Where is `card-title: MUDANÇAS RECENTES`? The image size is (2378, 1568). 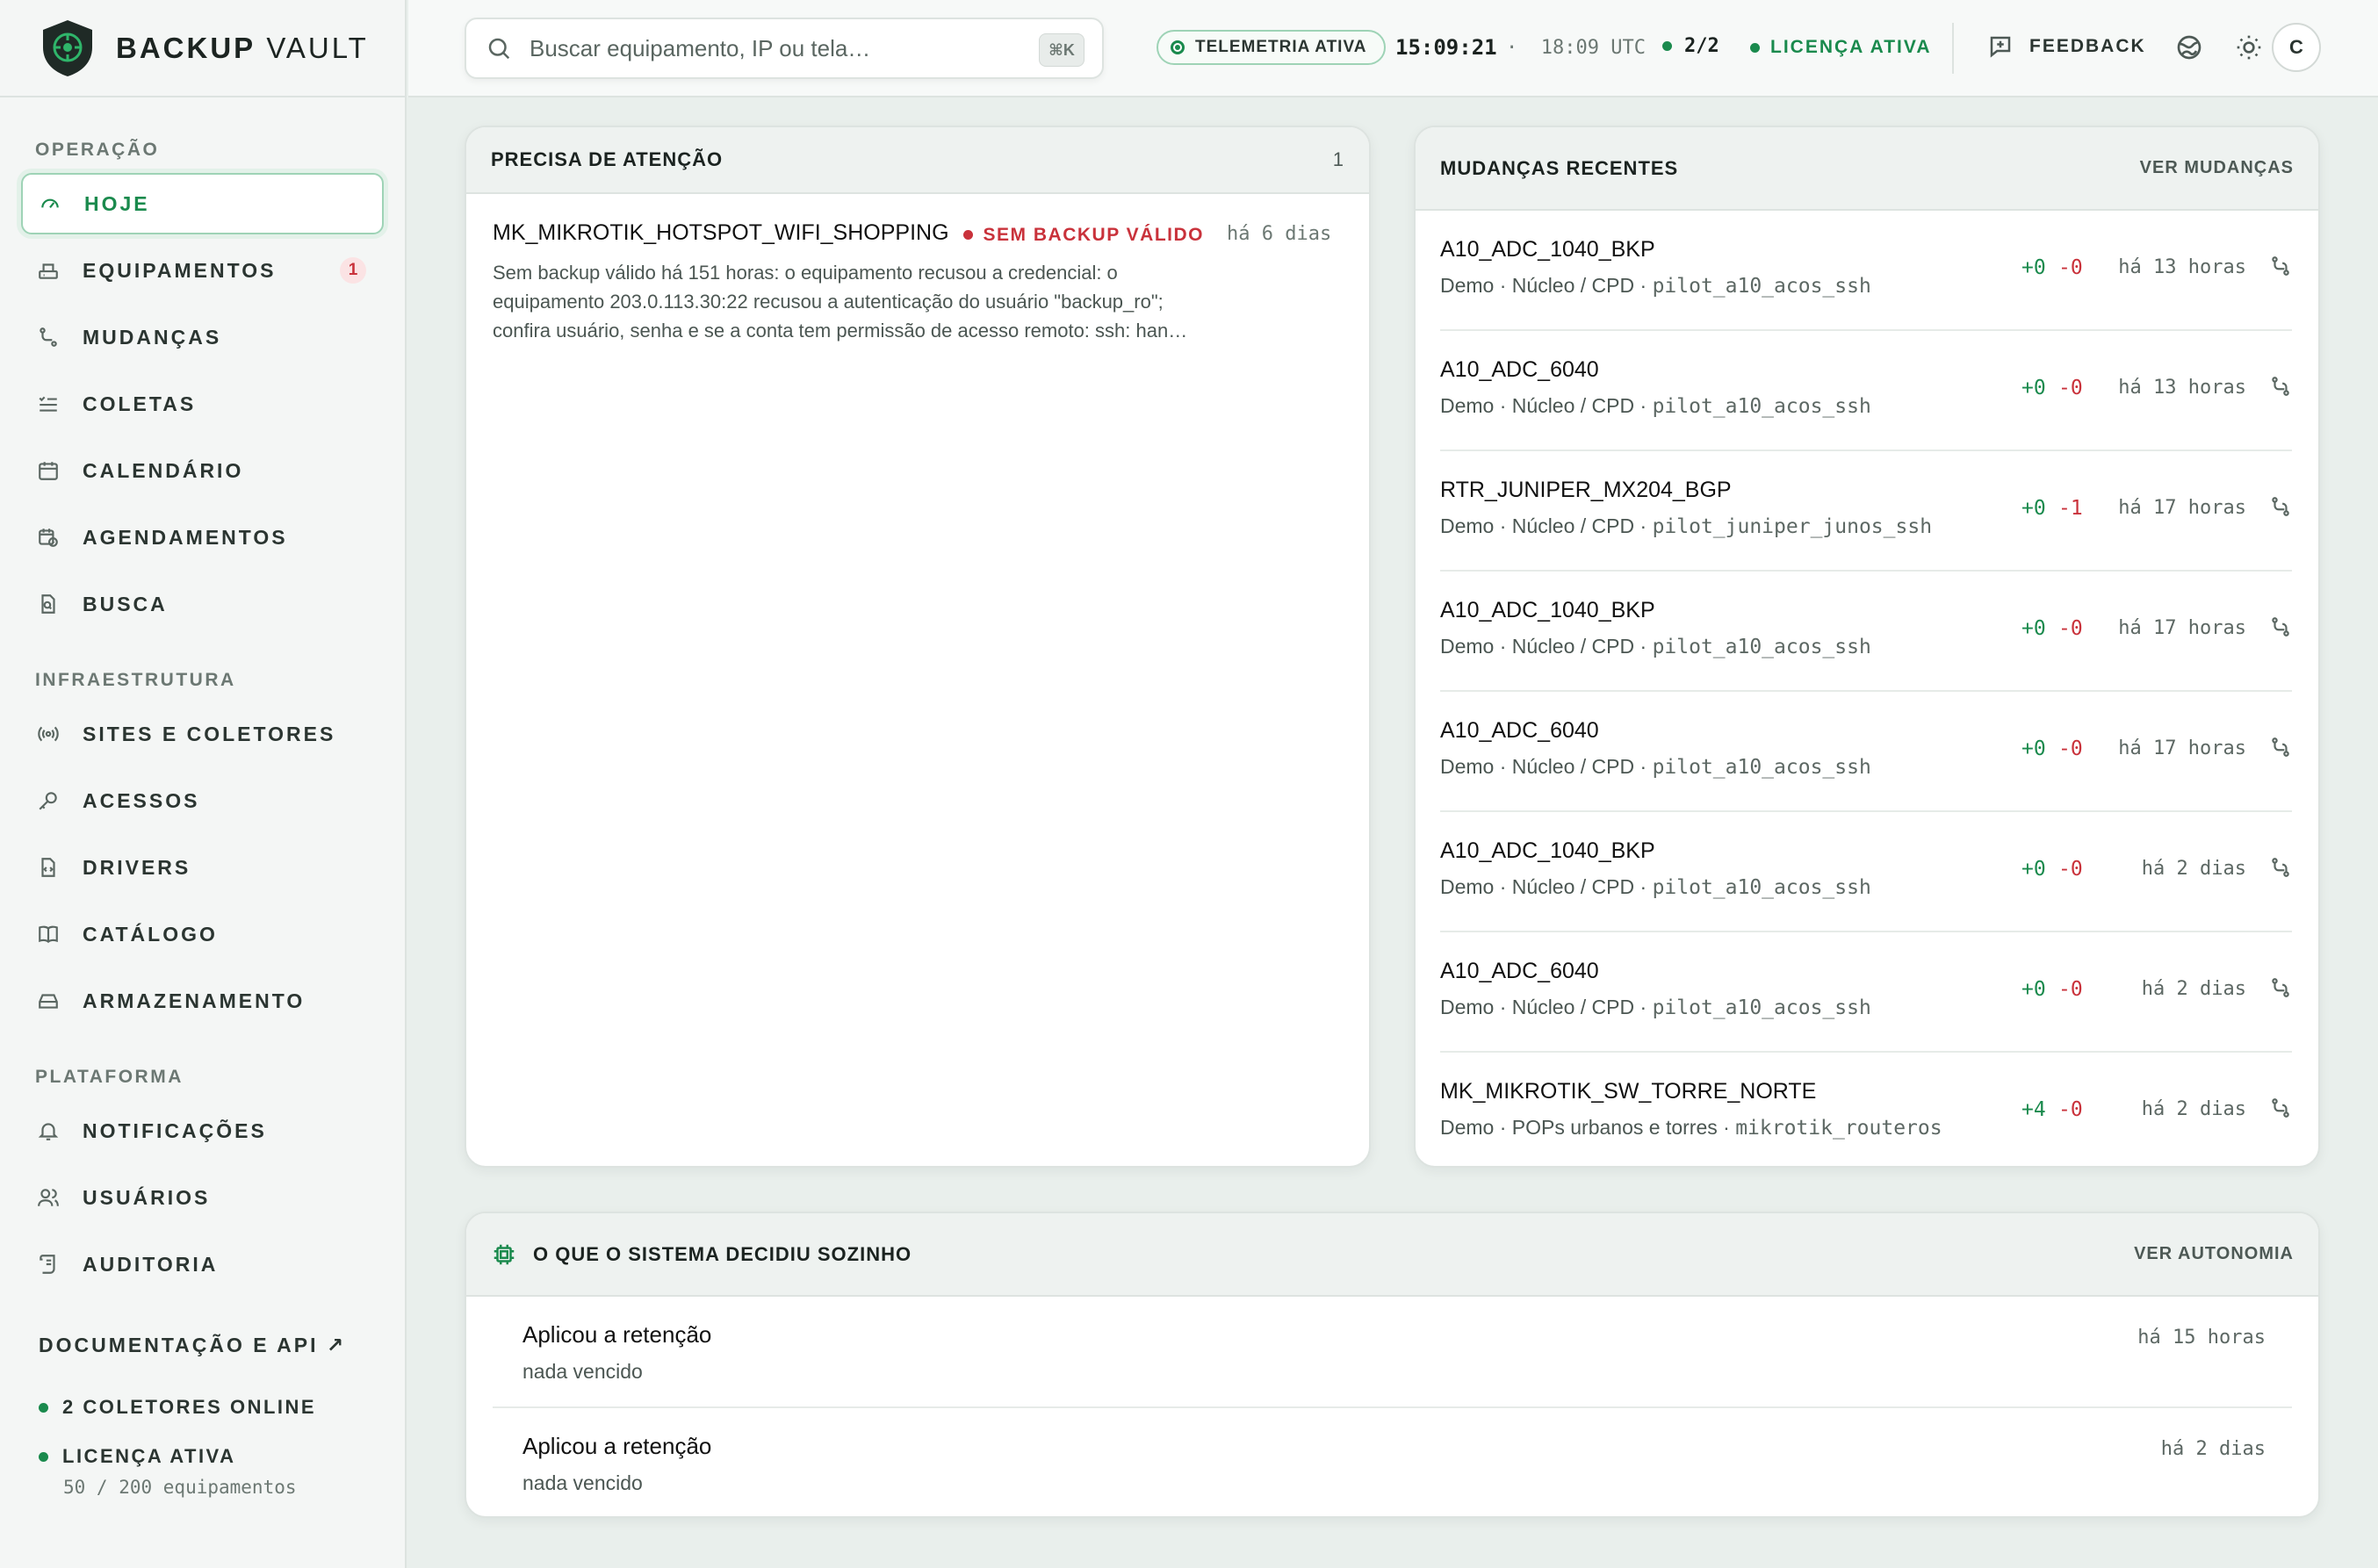 card-title: MUDANÇAS RECENTES is located at coordinates (1559, 167).